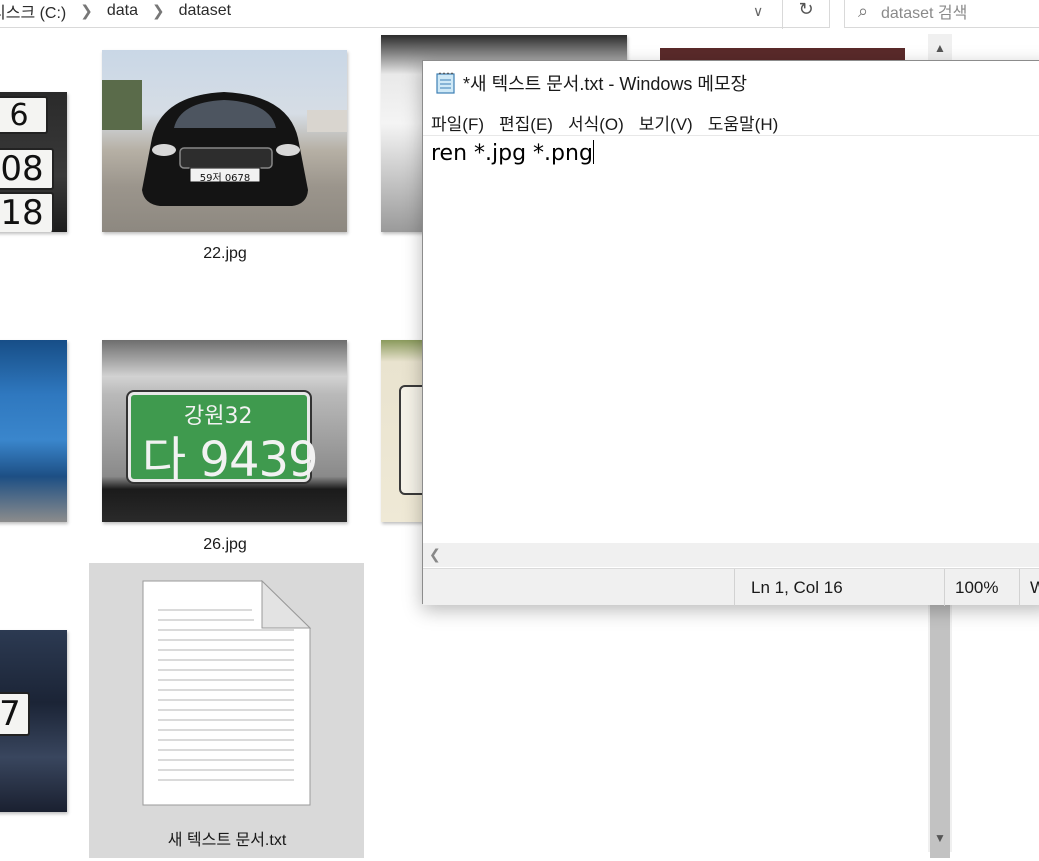 The image size is (1039, 861). Describe the element at coordinates (731, 587) in the screenshot. I see `notepad-statusbar: Ln 1, Col 16 100% W` at that location.